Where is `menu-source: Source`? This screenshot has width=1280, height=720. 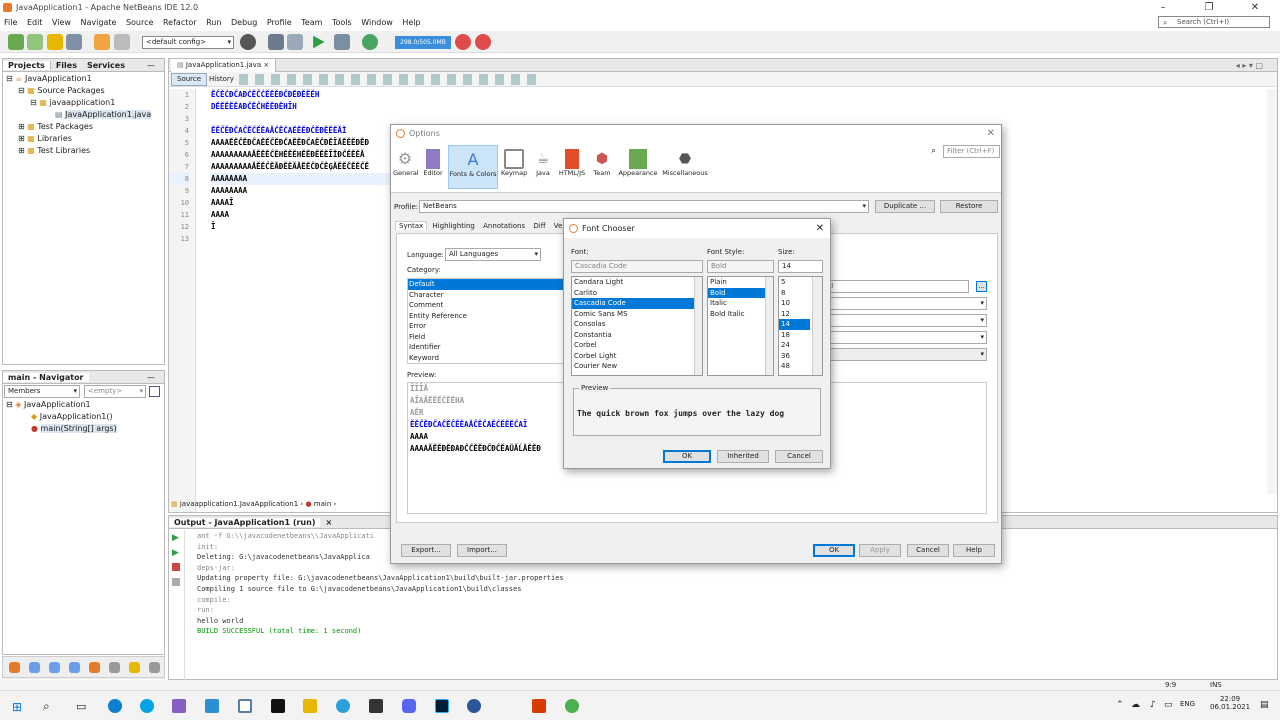
menu-source: Source is located at coordinates (139, 22).